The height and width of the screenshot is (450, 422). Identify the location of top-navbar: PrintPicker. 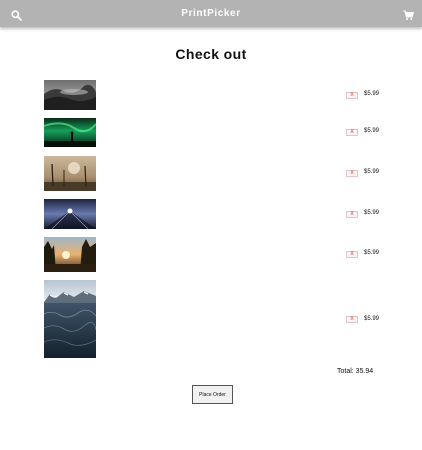
(211, 13).